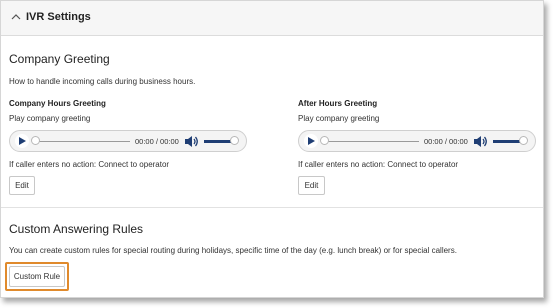 This screenshot has width=554, height=308. I want to click on after-hours-edit-button: Edit, so click(311, 185).